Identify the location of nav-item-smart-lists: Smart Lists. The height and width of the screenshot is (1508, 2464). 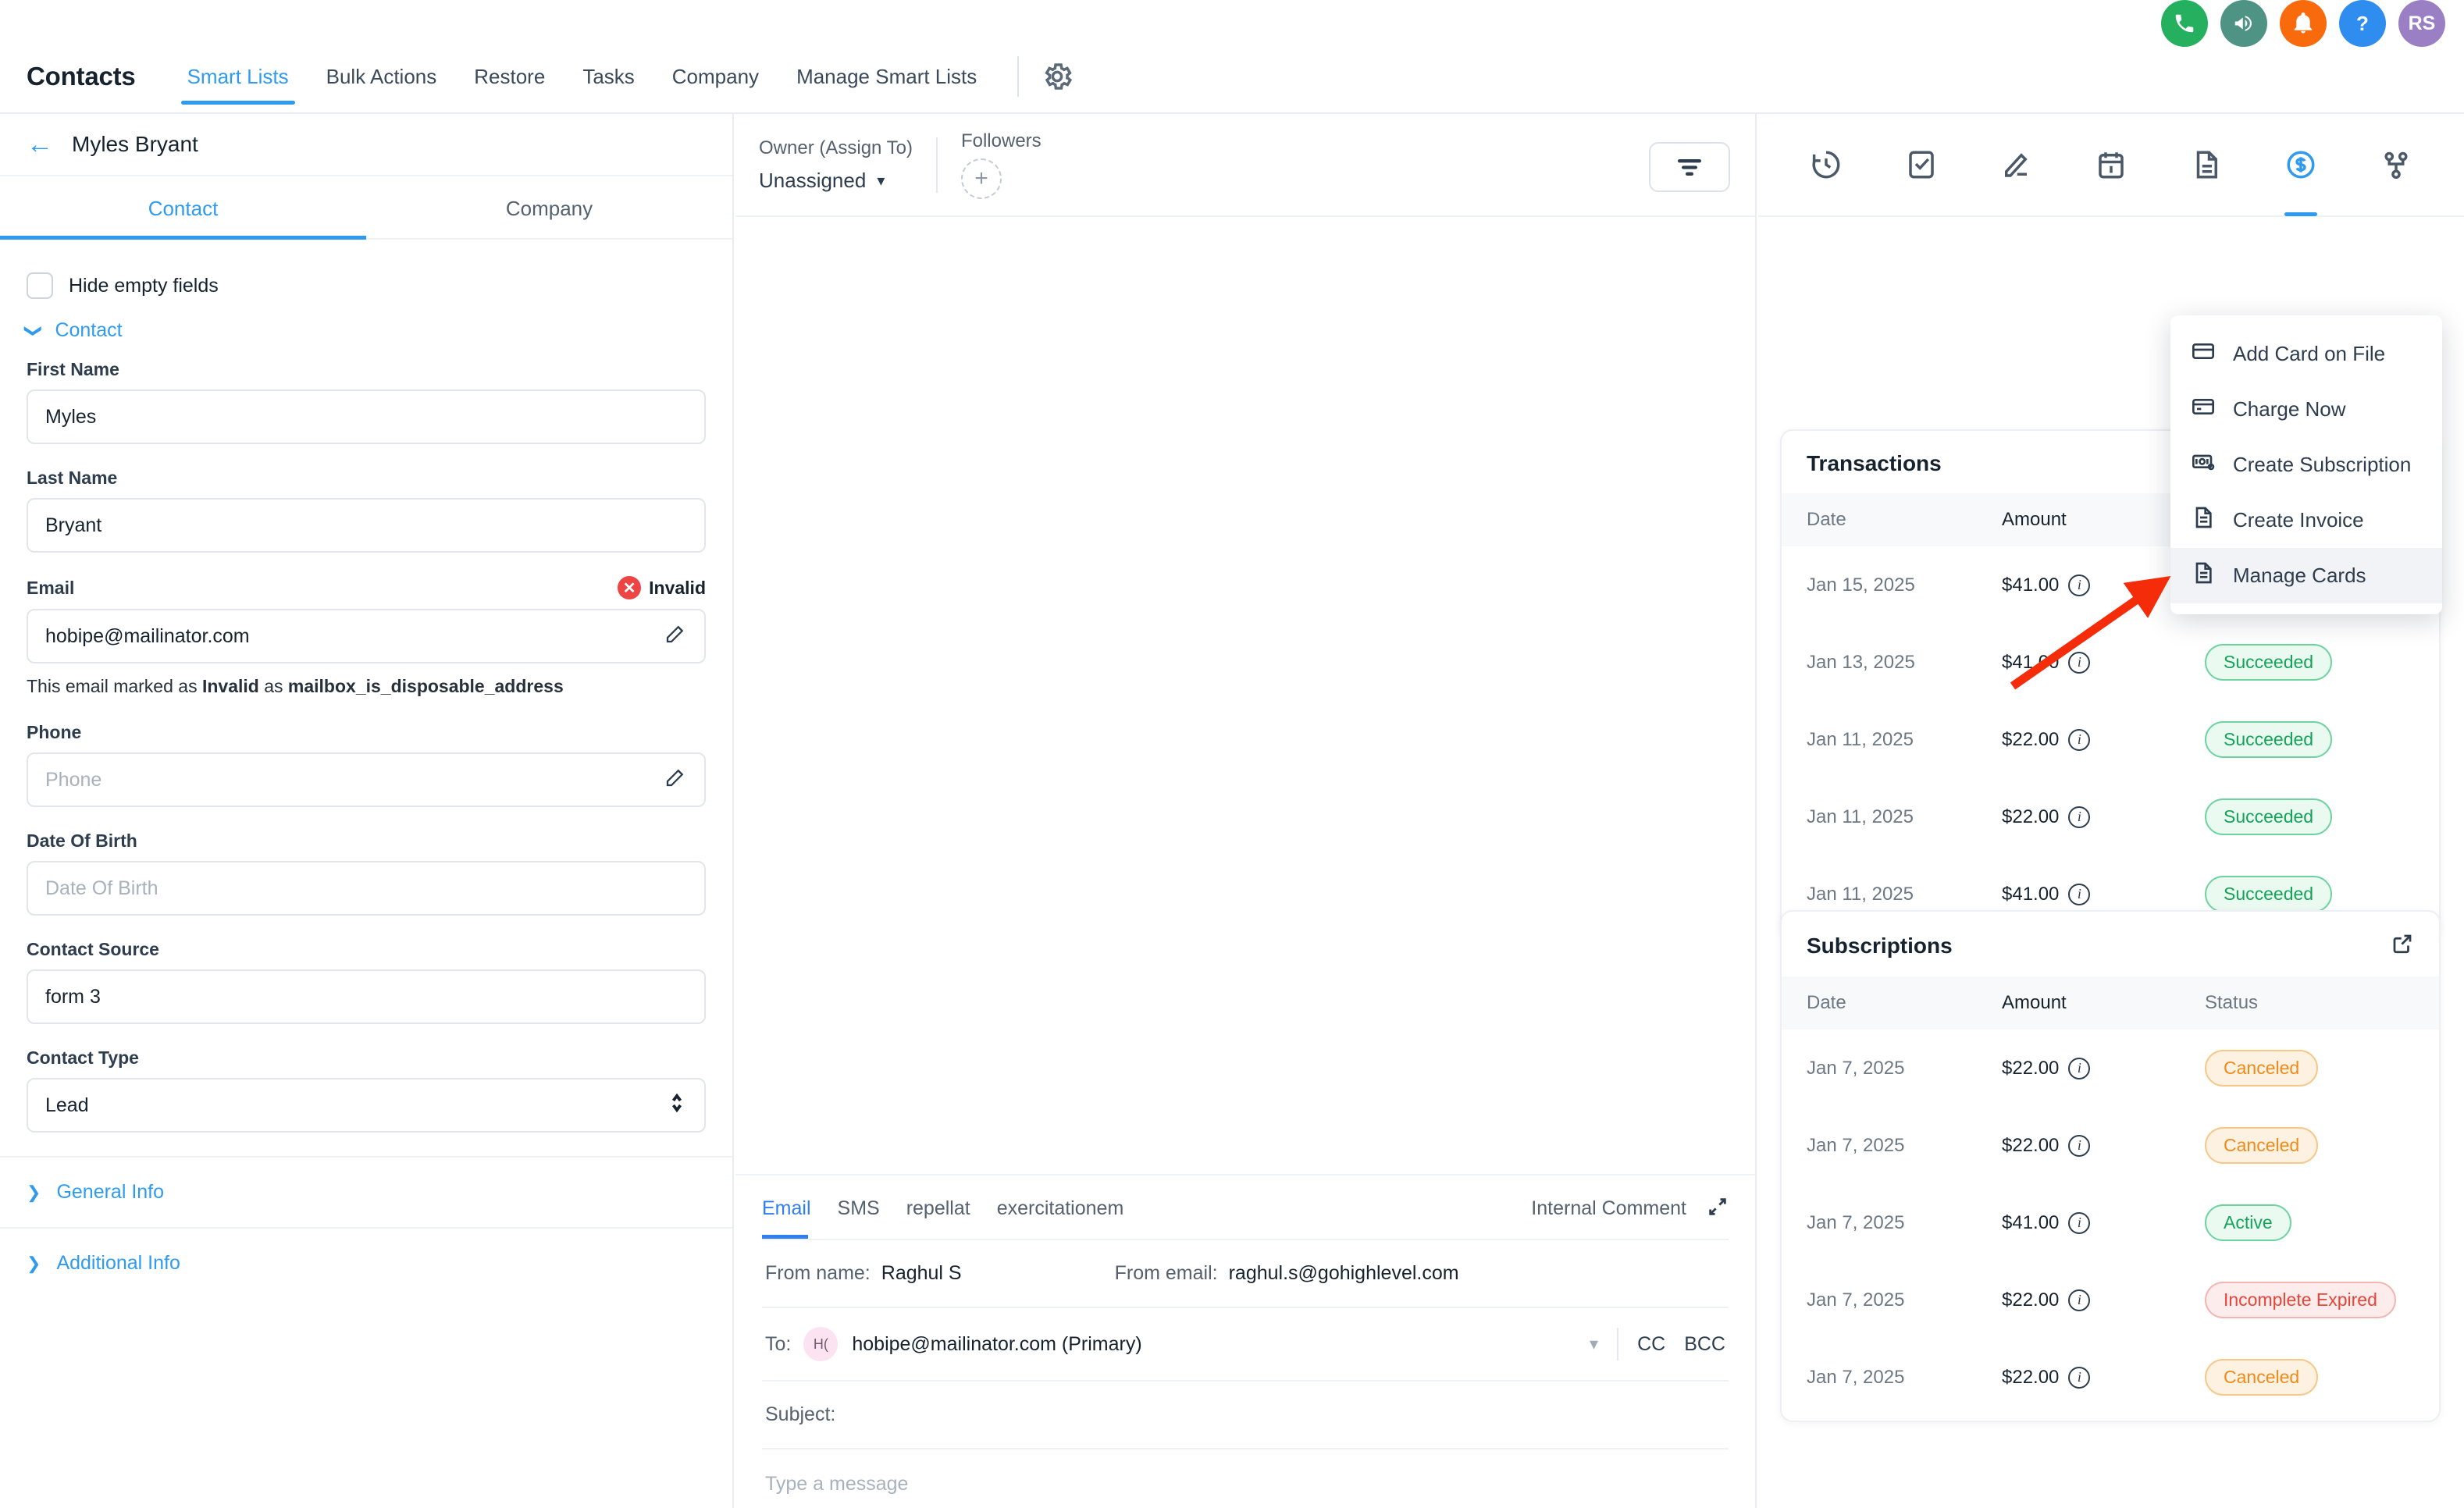
(238, 76).